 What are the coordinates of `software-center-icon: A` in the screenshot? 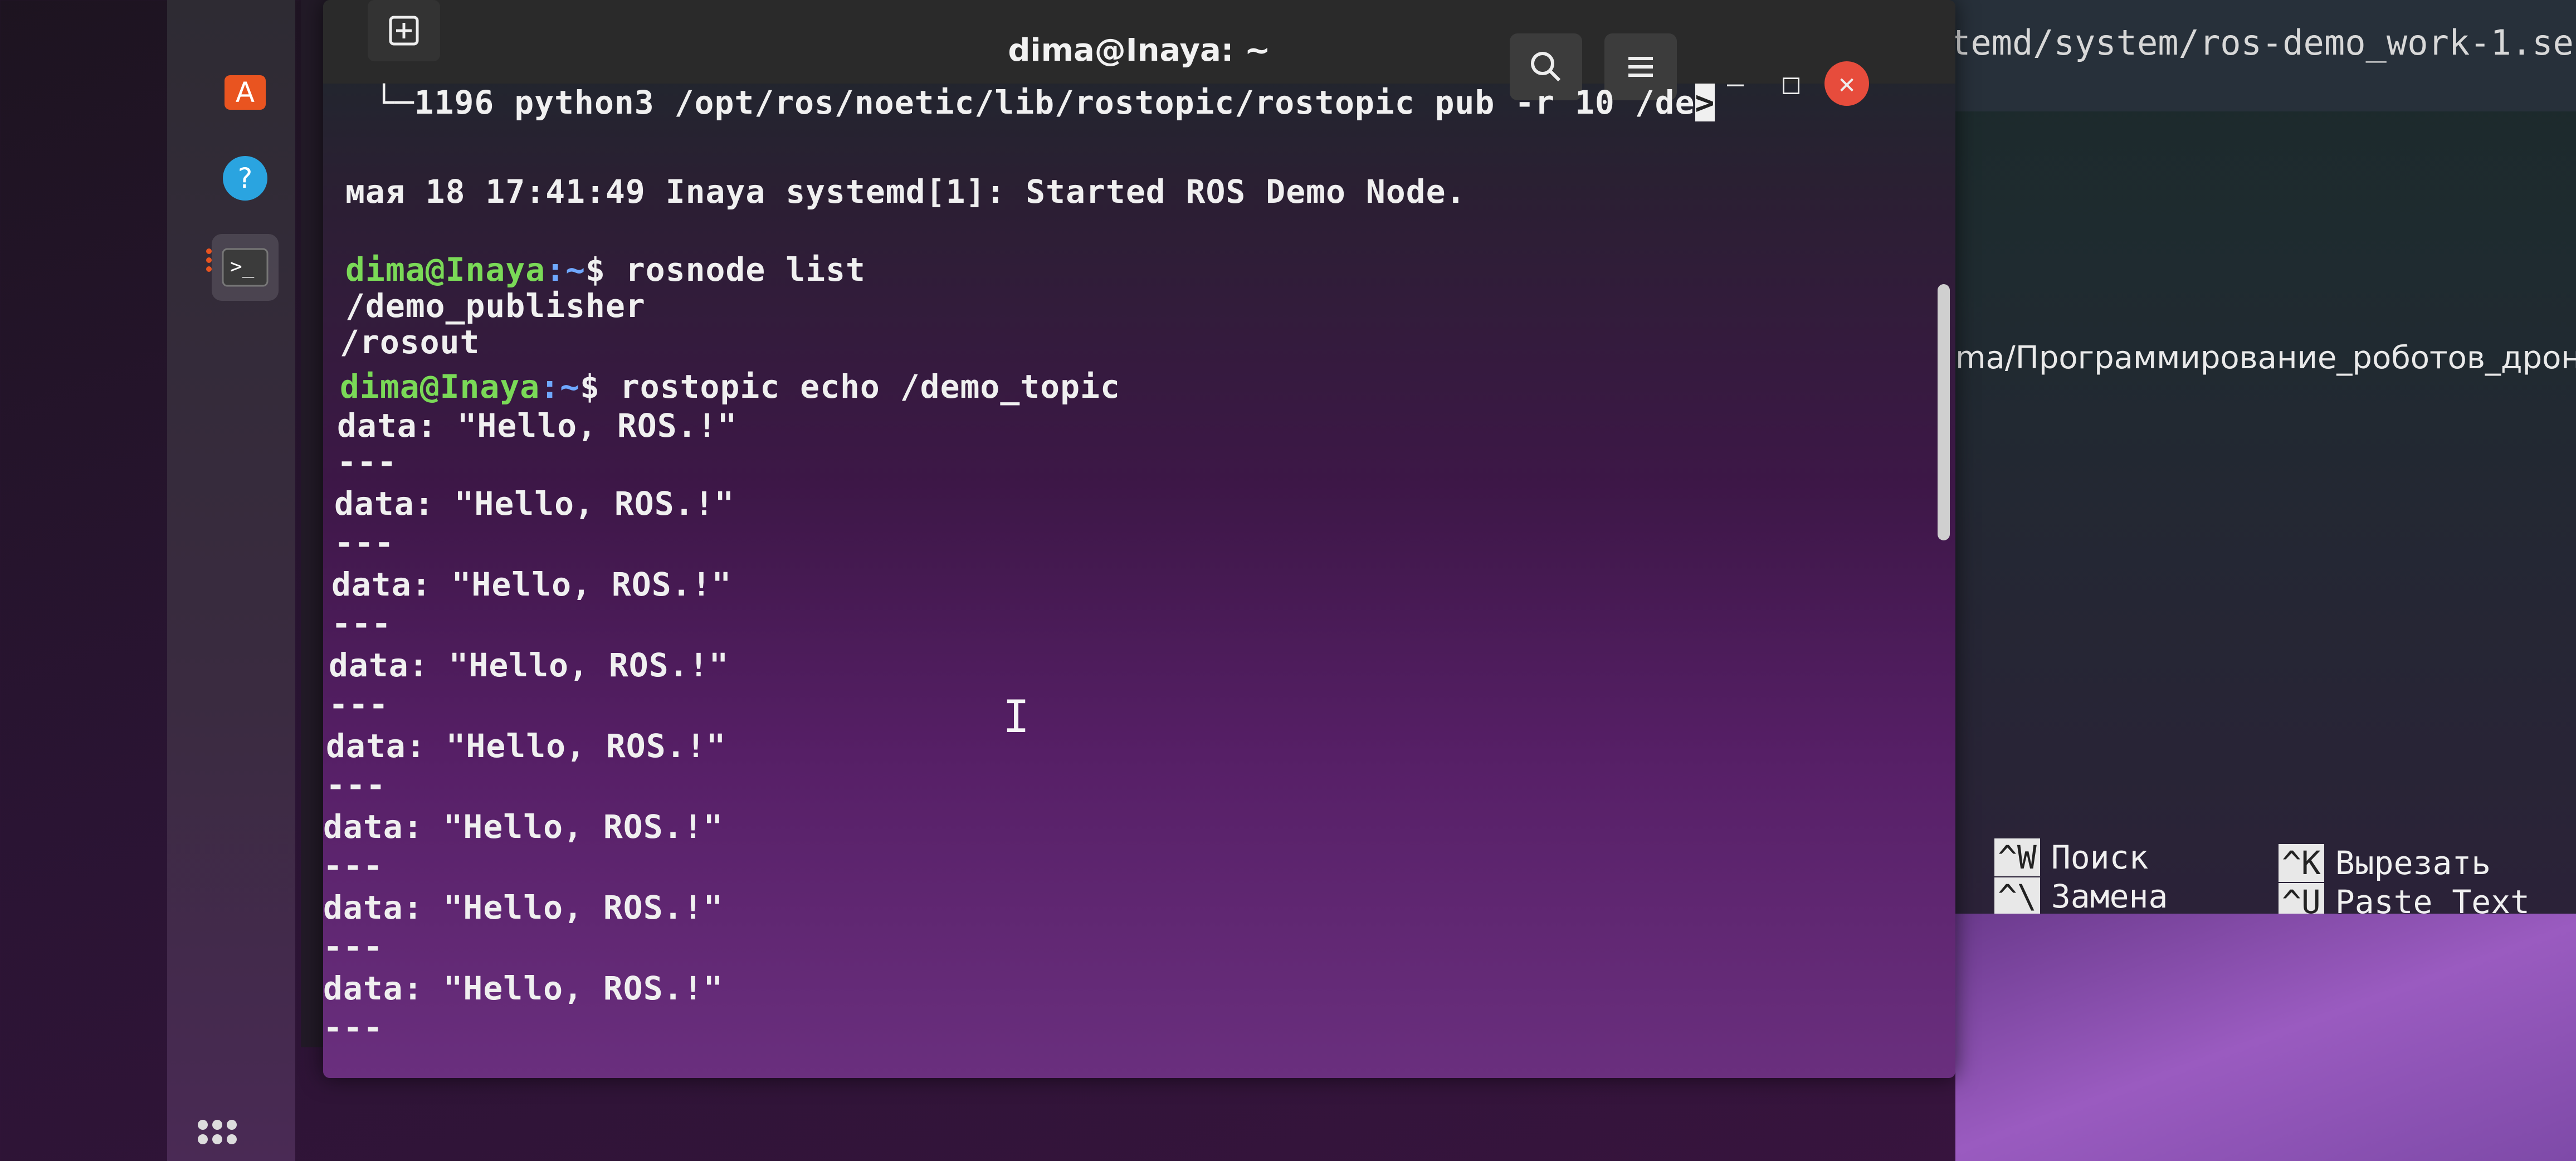 It's located at (245, 89).